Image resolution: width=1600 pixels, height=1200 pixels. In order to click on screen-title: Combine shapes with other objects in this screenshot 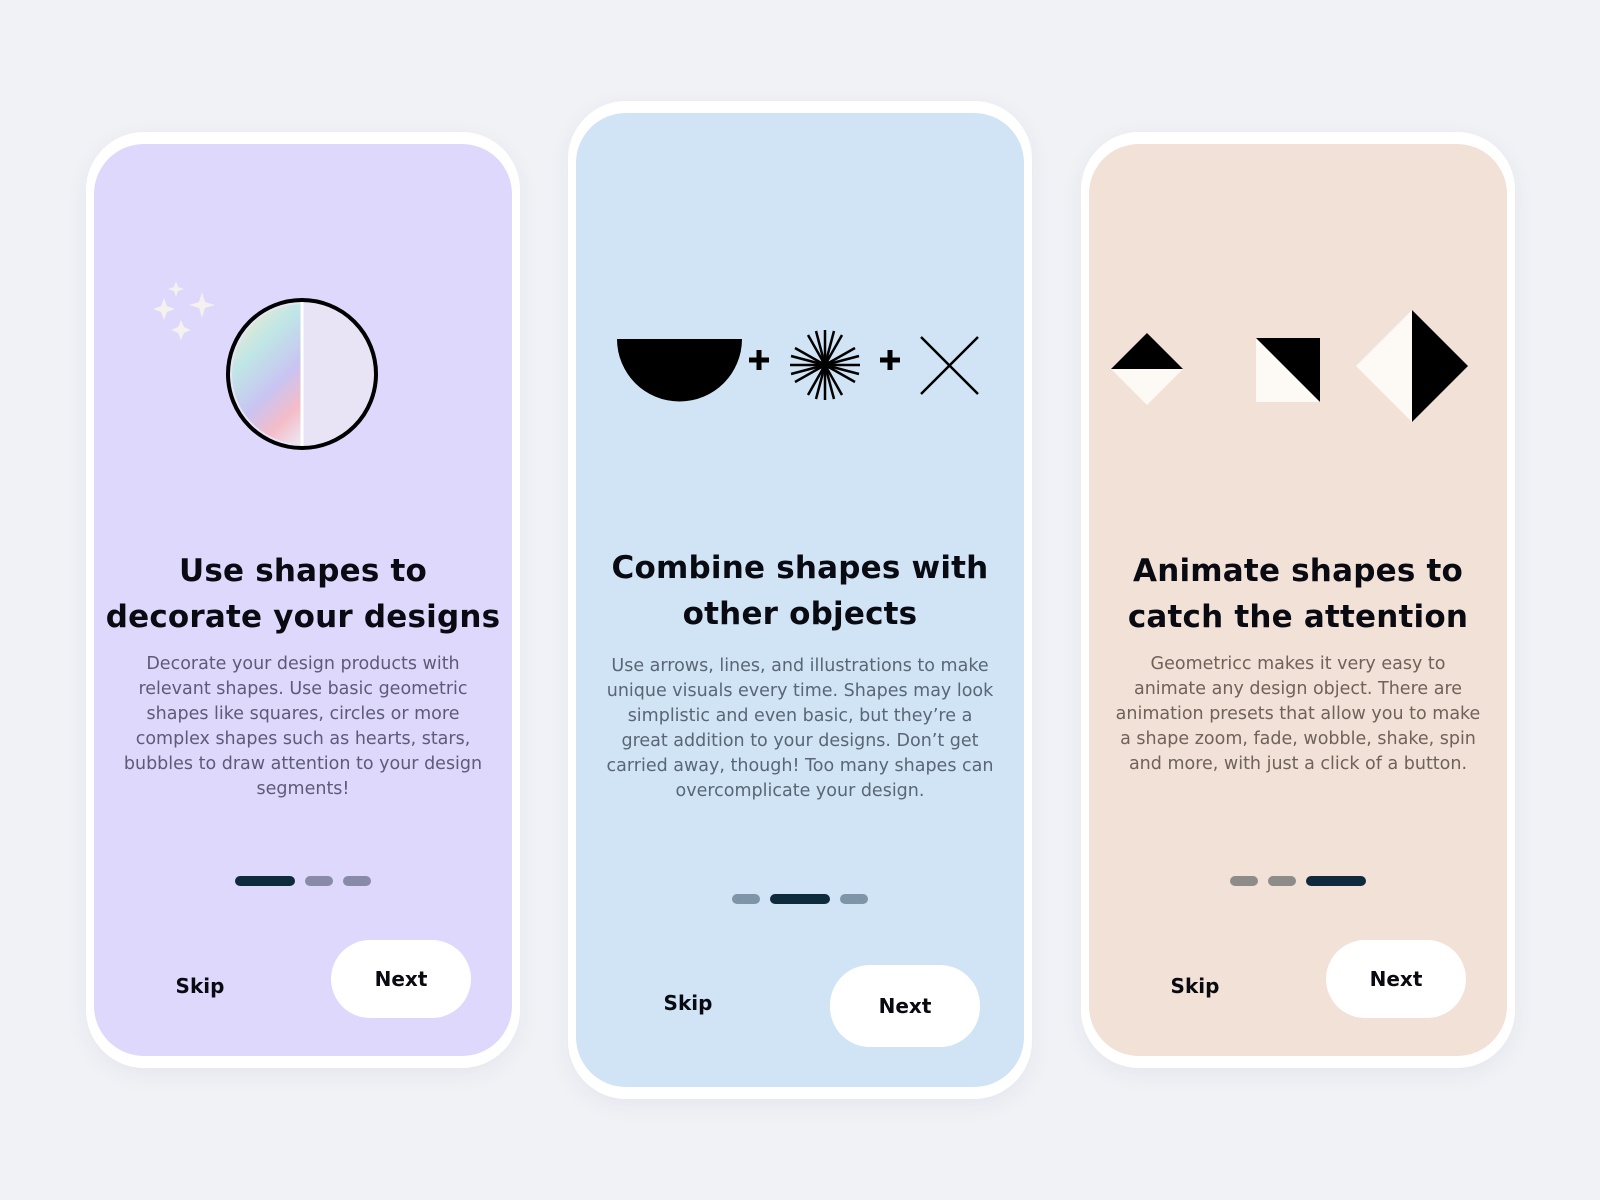, I will do `click(800, 591)`.